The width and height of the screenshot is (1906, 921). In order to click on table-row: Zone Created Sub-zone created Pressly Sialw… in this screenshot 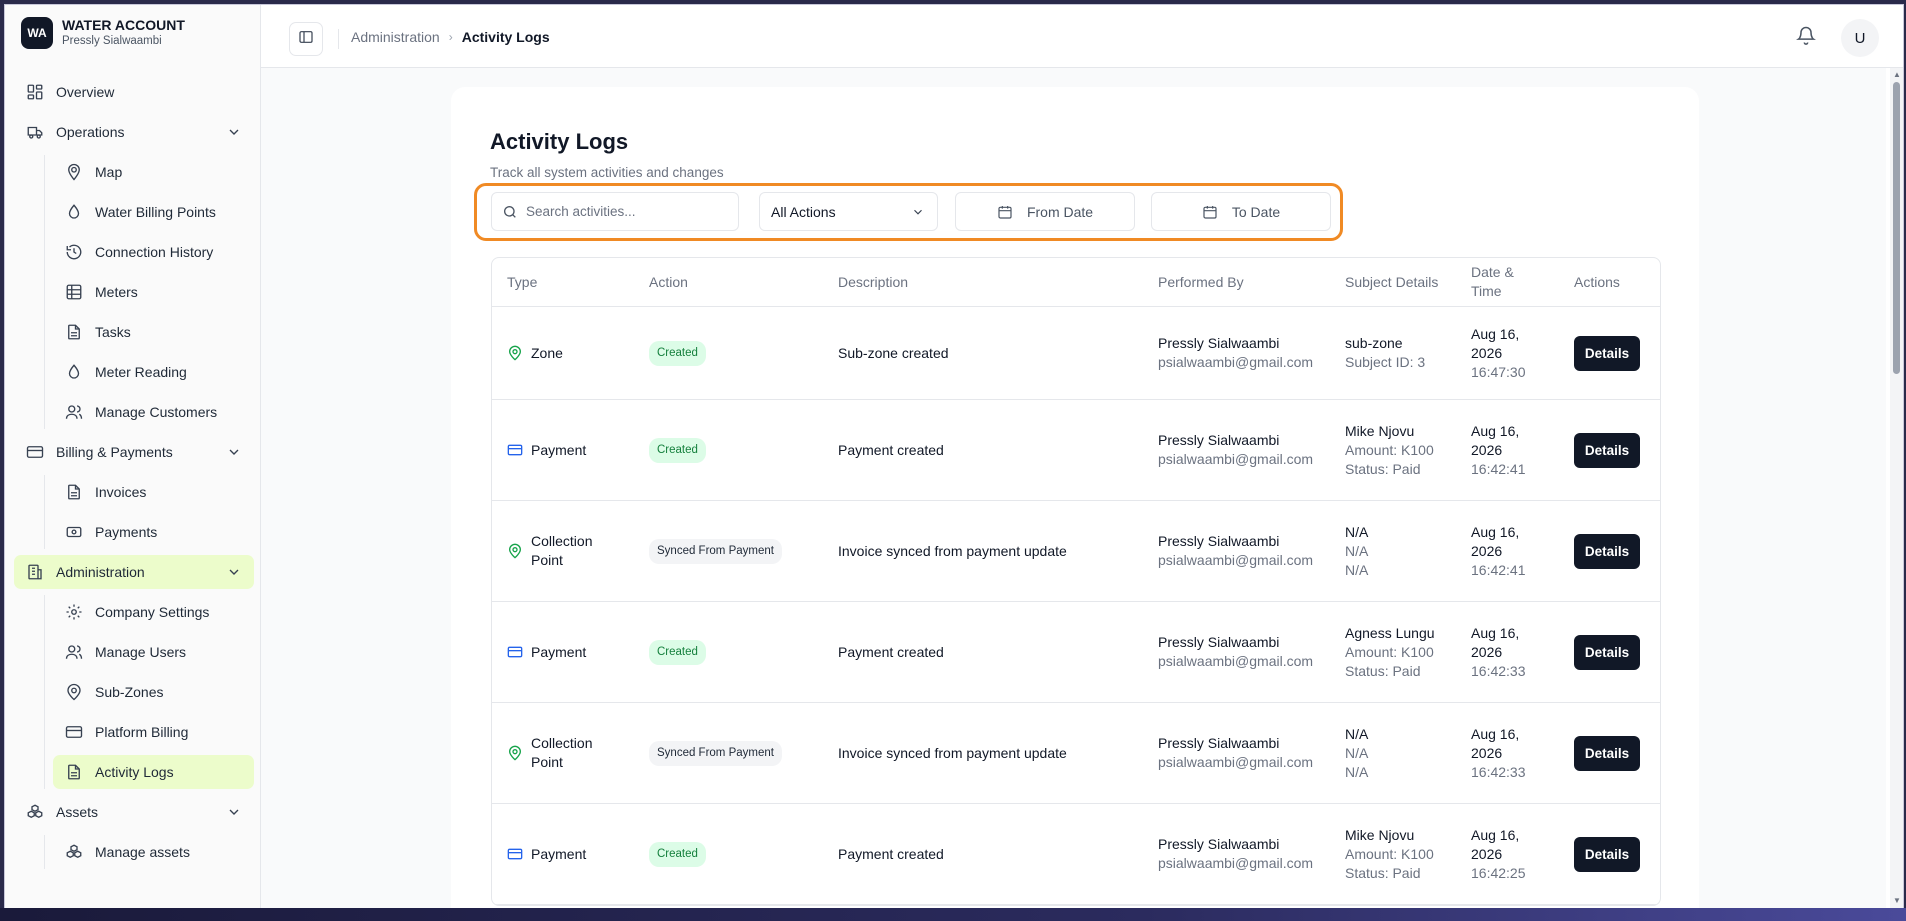, I will do `click(1076, 353)`.